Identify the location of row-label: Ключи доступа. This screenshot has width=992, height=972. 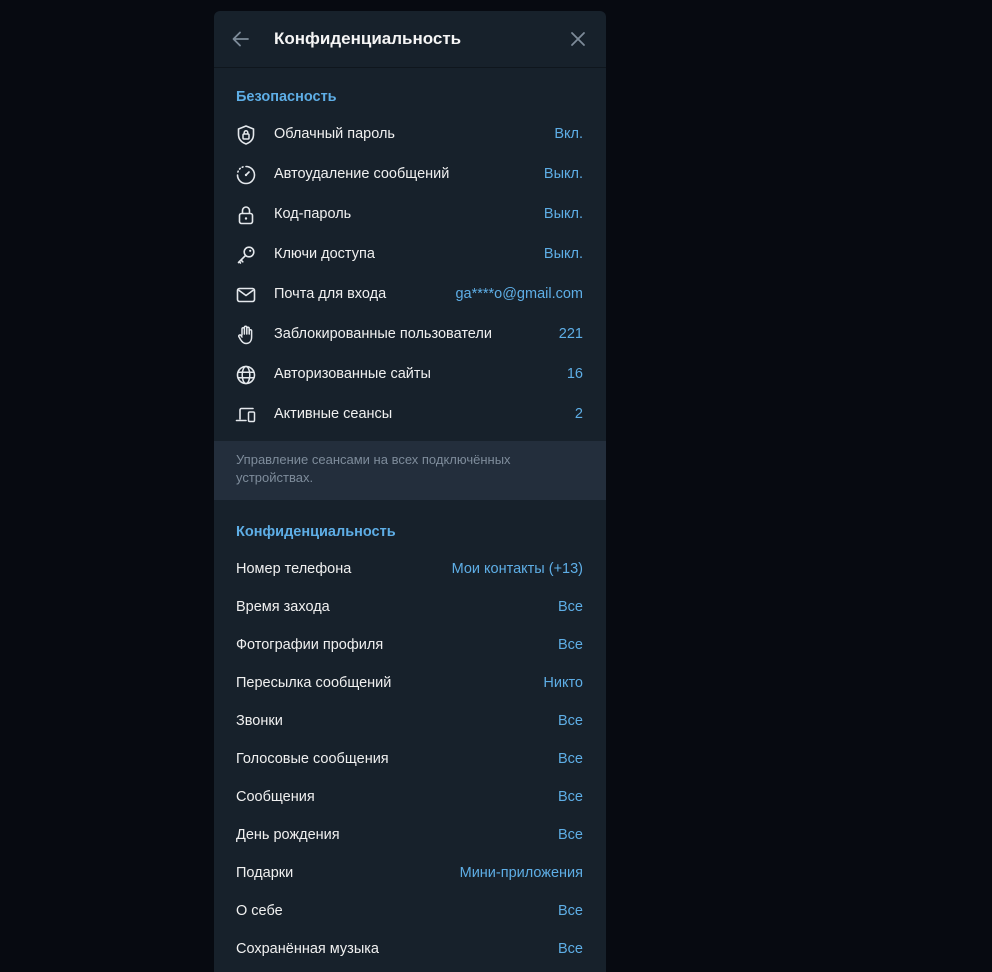
(324, 254).